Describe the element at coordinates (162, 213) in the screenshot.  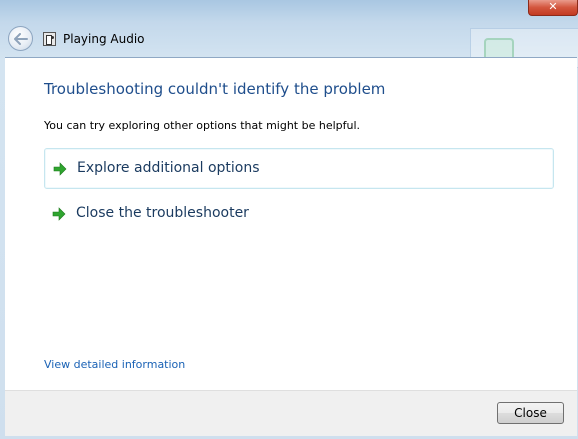
I see `option-label: Close the troubleshooter` at that location.